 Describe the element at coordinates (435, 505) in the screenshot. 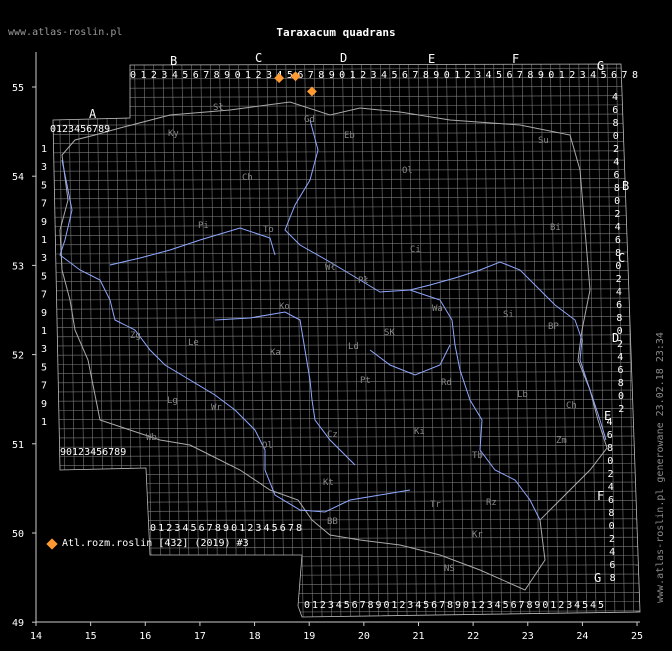

I see `region-label: Tr` at that location.